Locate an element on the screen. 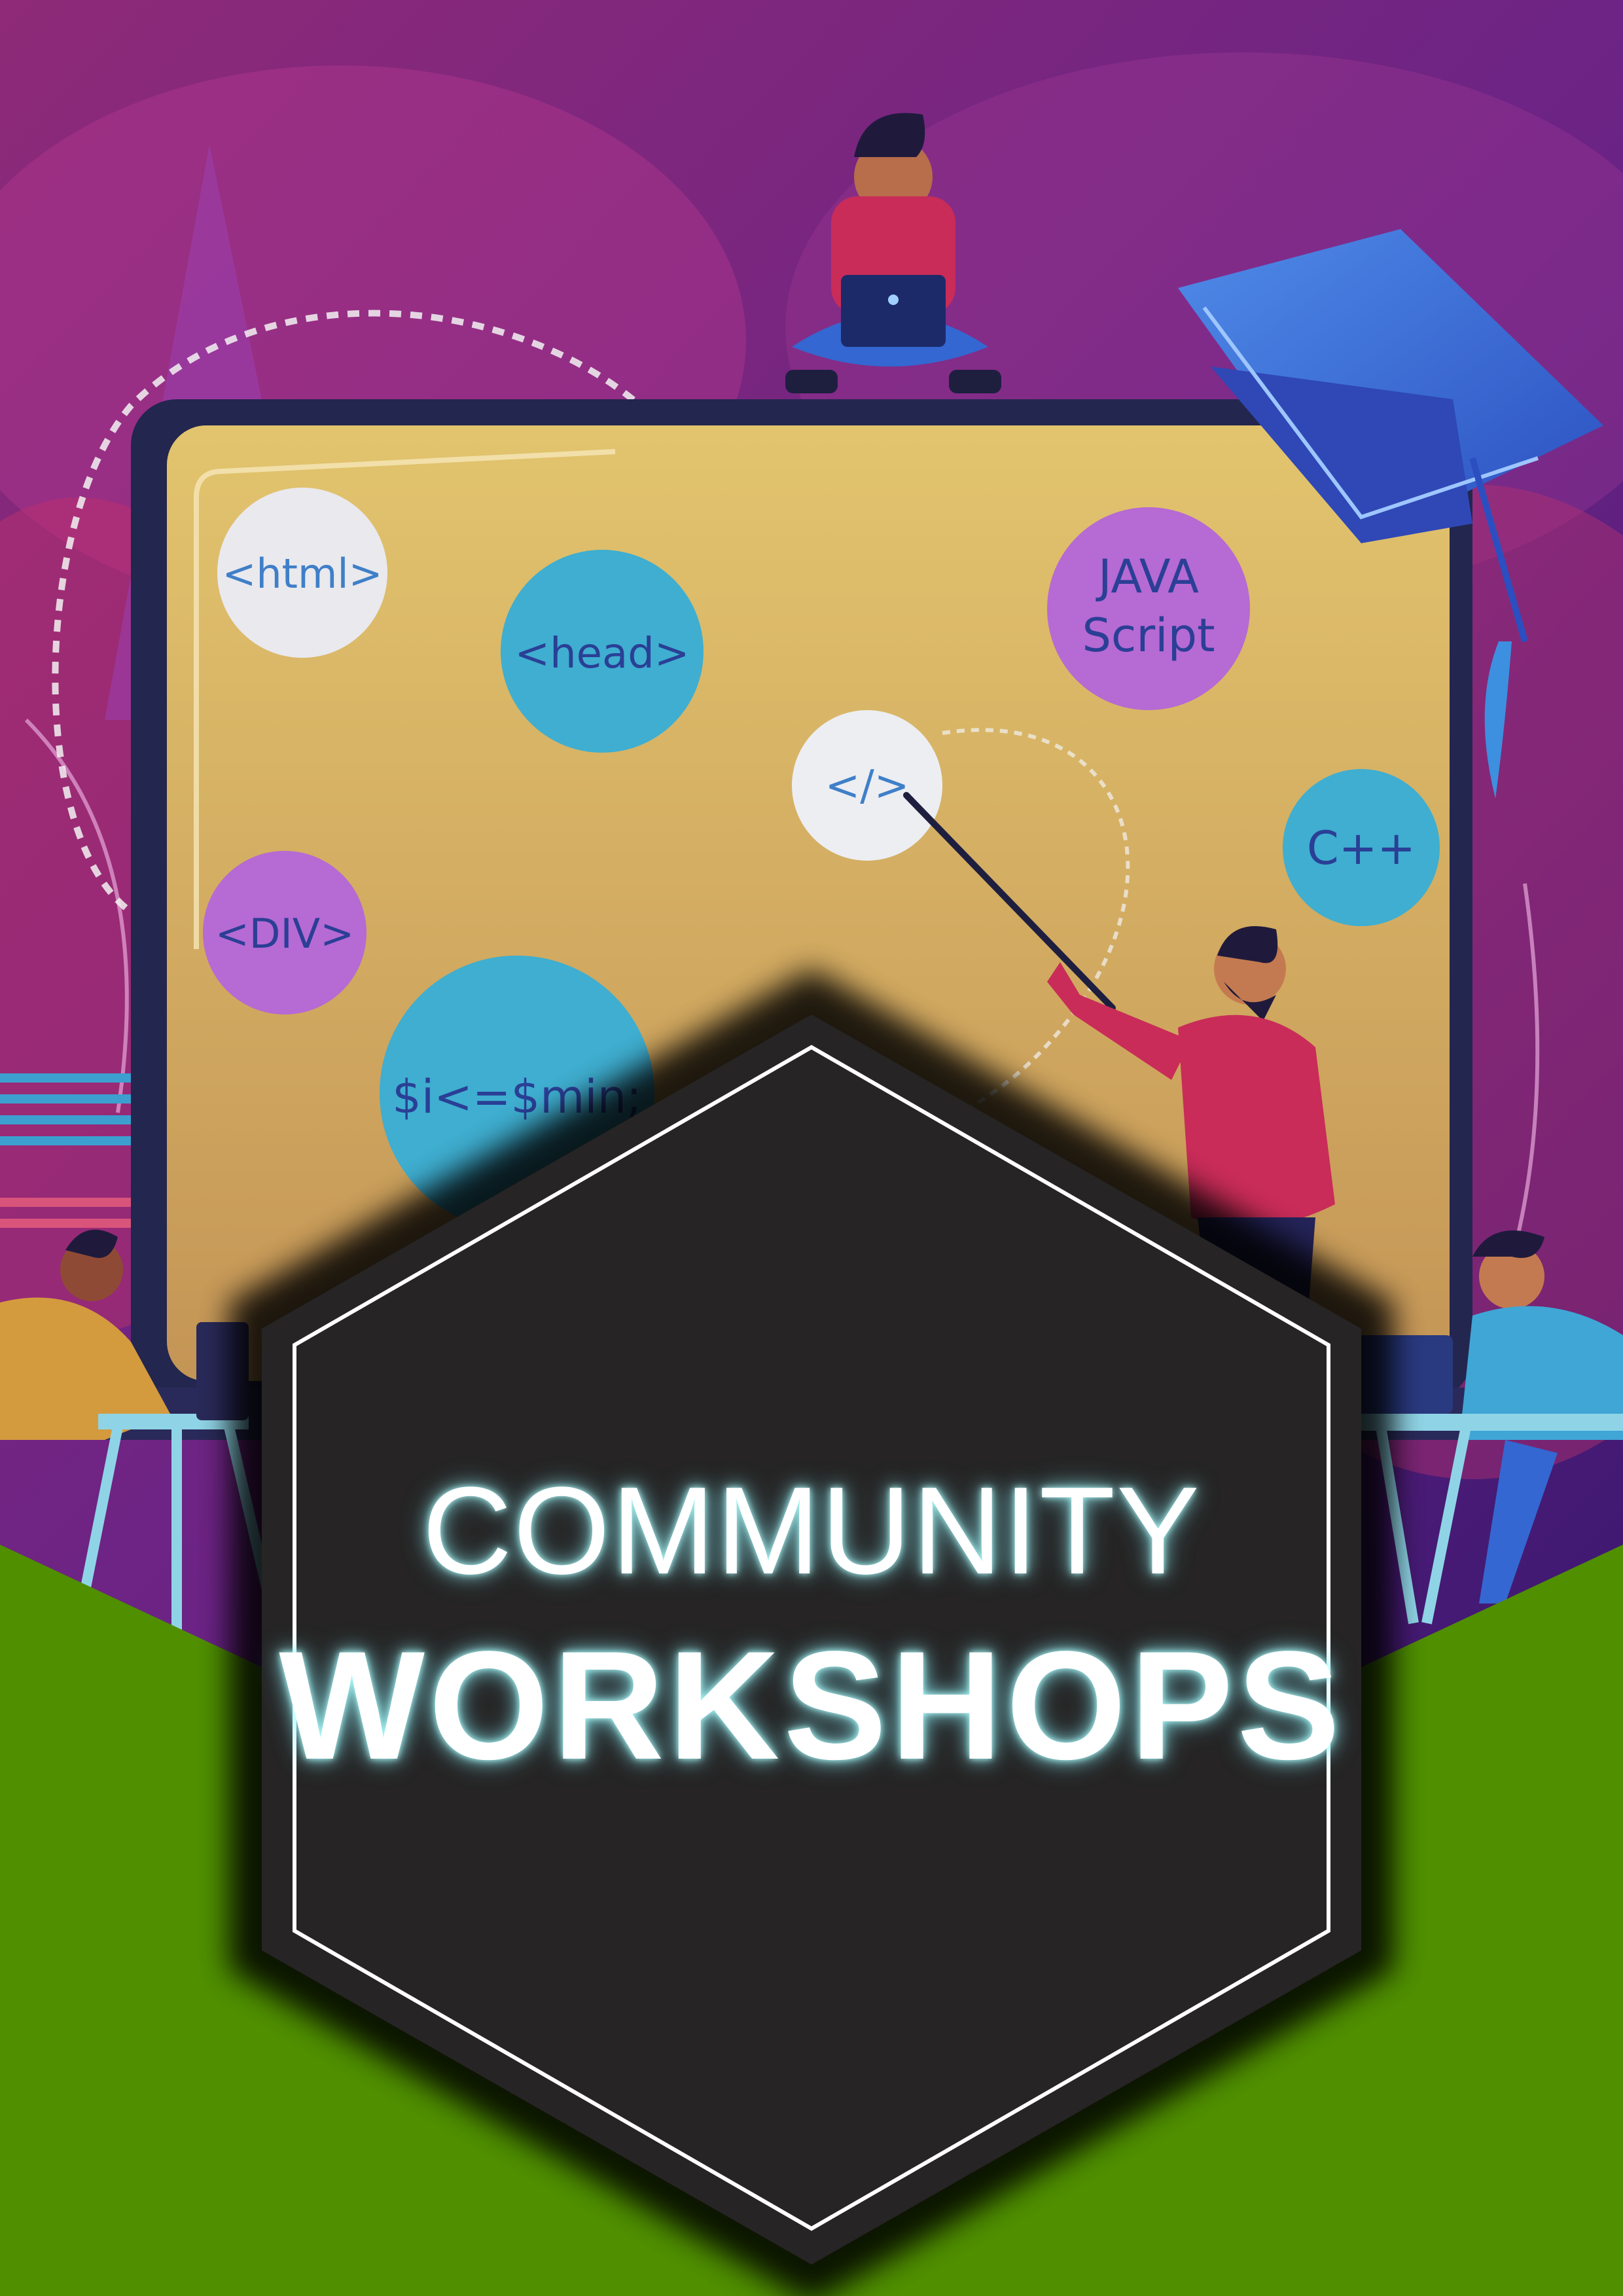 The height and width of the screenshot is (2296, 1623). svg-text: <DIV> is located at coordinates (284, 934).